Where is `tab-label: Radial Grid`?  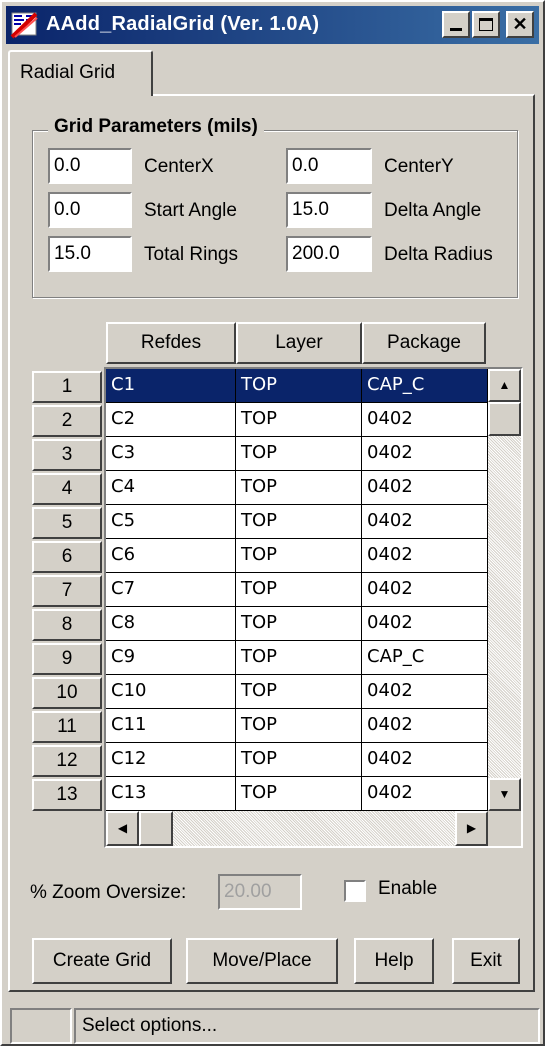 tab-label: Radial Grid is located at coordinates (68, 72).